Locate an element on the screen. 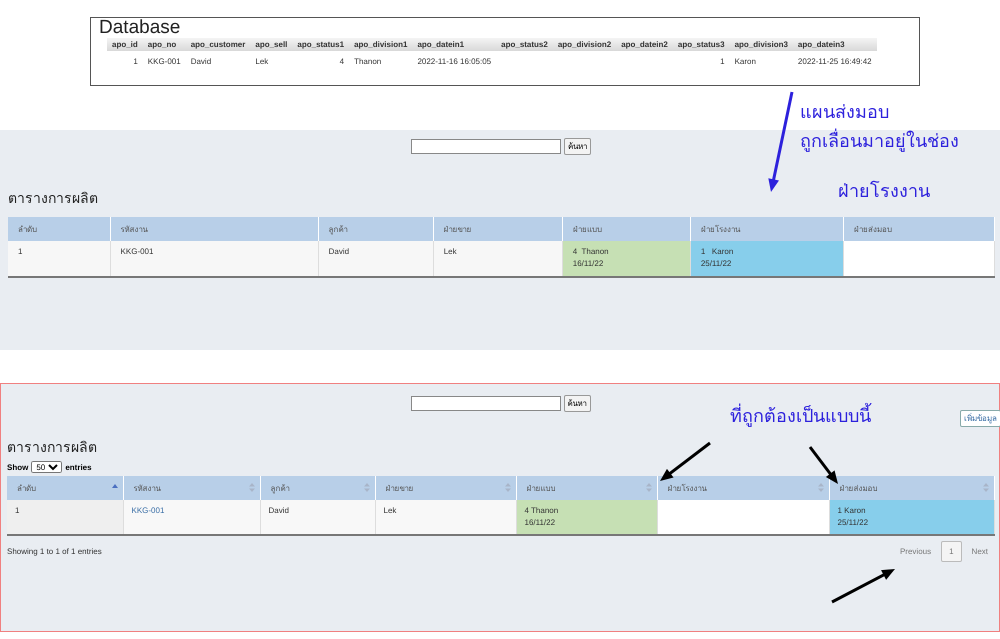  add-button: เพิ่มข้อมูล is located at coordinates (980, 418).